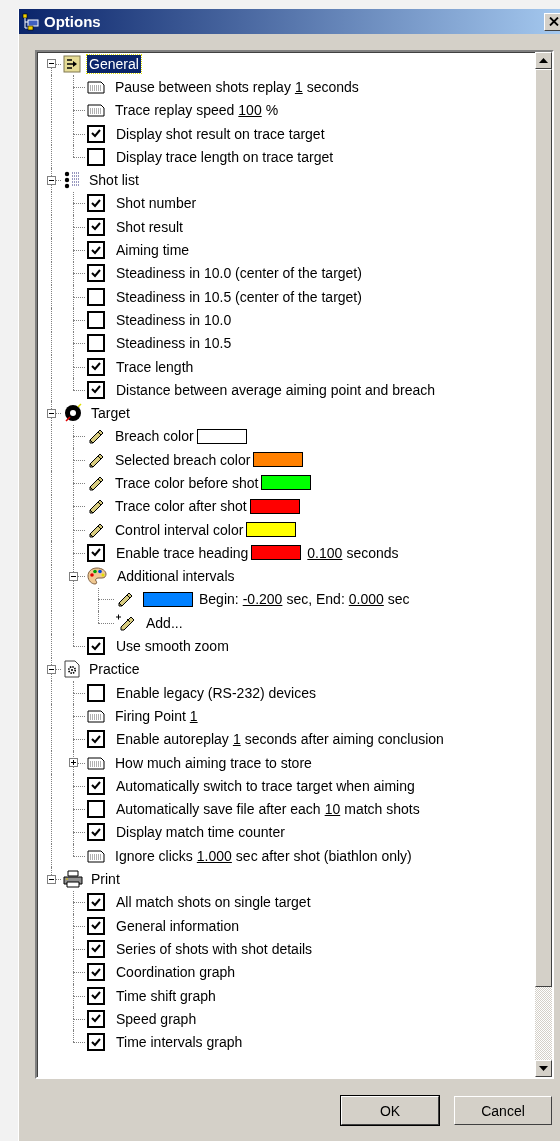 The height and width of the screenshot is (1141, 560). Describe the element at coordinates (187, 483) in the screenshot. I see `option-label: Trace color before shot` at that location.